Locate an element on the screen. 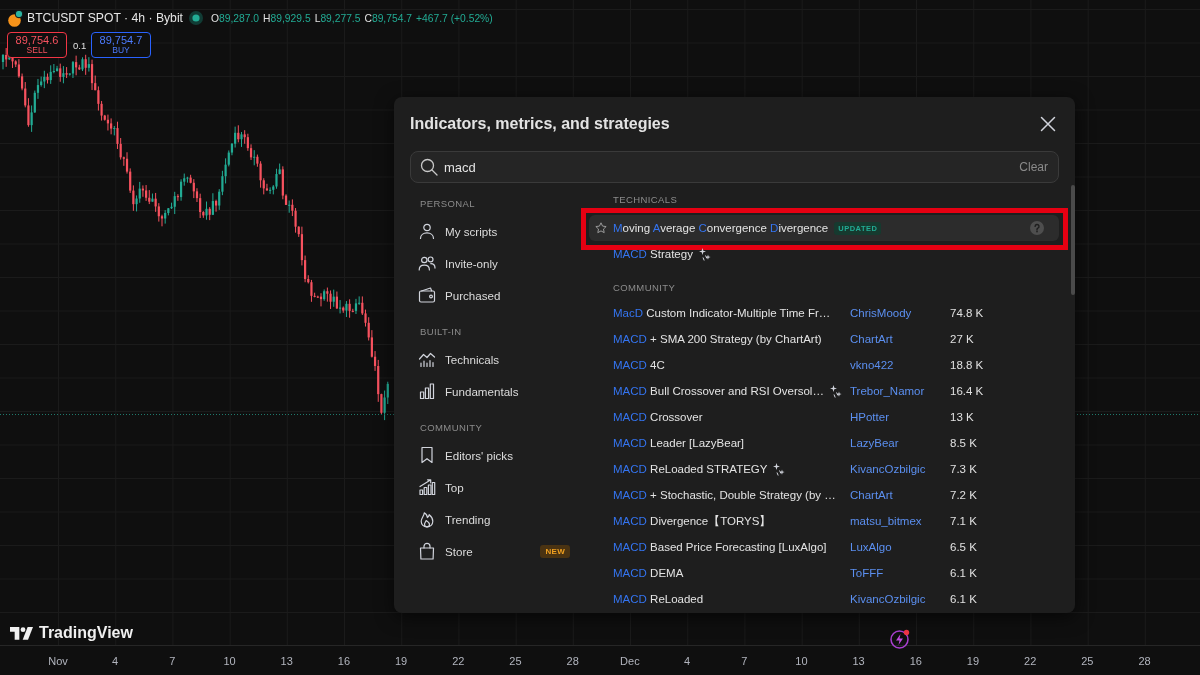 This screenshot has width=1200, height=675. flame-icon is located at coordinates (427, 519).